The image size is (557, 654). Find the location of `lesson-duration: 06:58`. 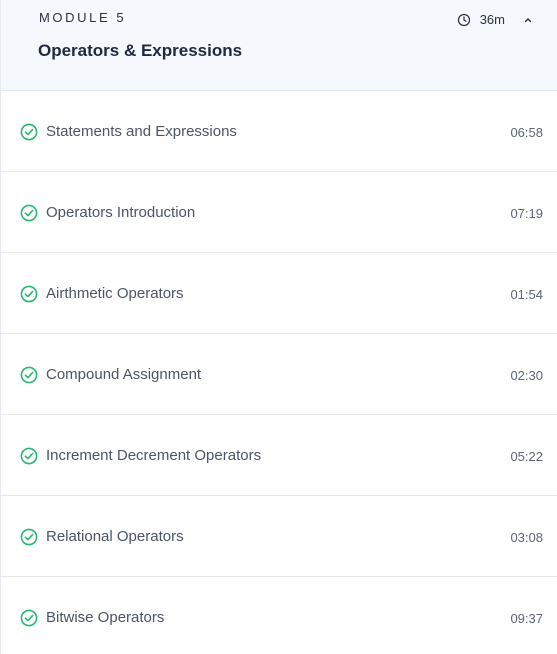

lesson-duration: 06:58 is located at coordinates (526, 132).